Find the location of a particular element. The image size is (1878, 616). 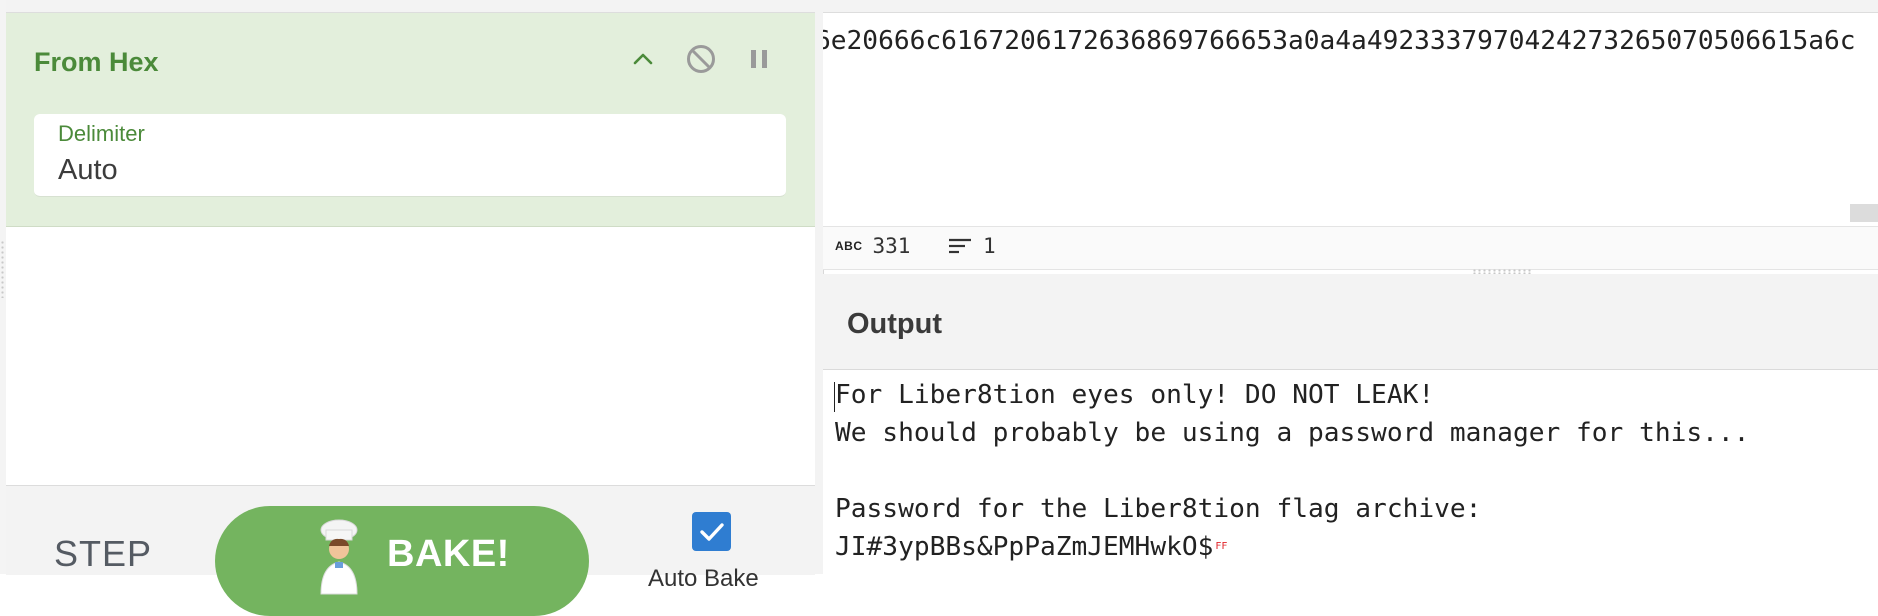

disable-icon is located at coordinates (701, 59).